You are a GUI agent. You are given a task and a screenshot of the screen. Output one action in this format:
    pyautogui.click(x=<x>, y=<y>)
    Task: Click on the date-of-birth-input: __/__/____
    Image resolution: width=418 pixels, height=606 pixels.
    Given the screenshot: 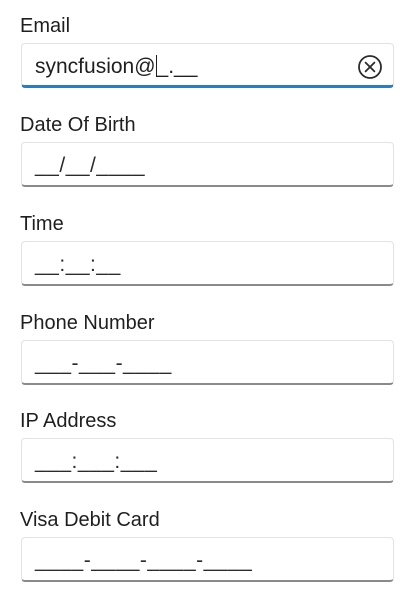 What is the action you would take?
    pyautogui.click(x=207, y=164)
    